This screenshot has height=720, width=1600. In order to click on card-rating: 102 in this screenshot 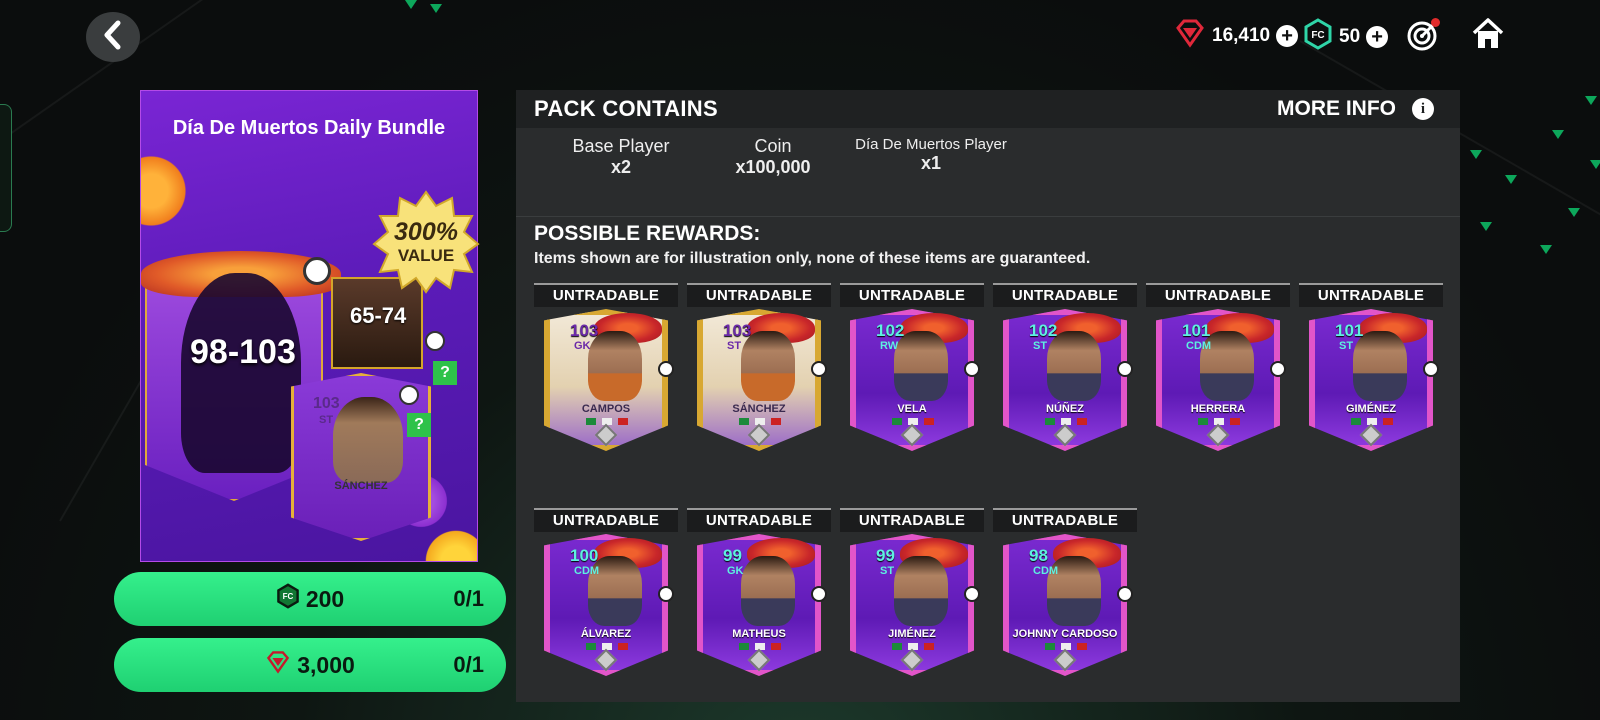, I will do `click(890, 330)`.